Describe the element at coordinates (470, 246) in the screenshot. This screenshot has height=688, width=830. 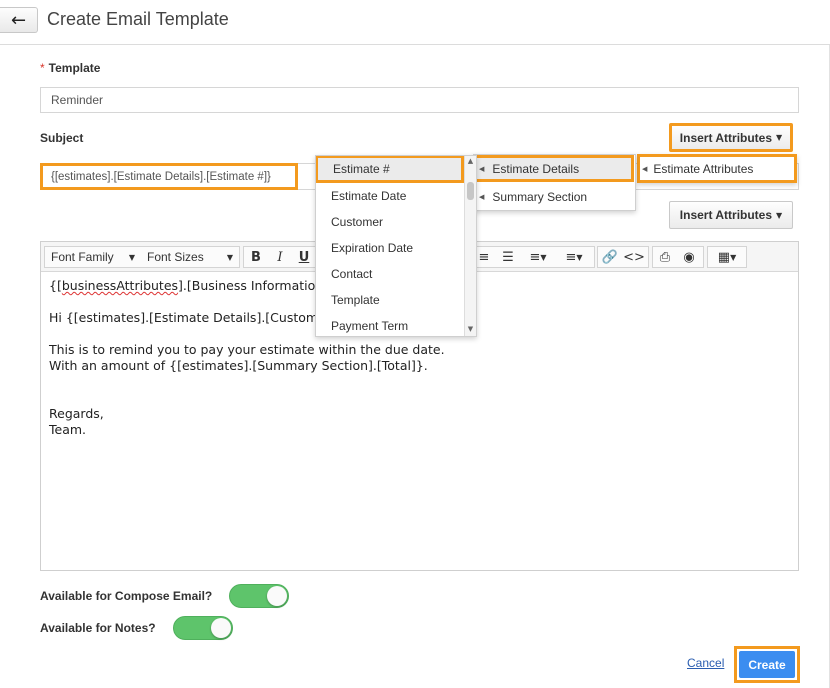
I see `menu-scrollbar: ▲ ▼` at that location.